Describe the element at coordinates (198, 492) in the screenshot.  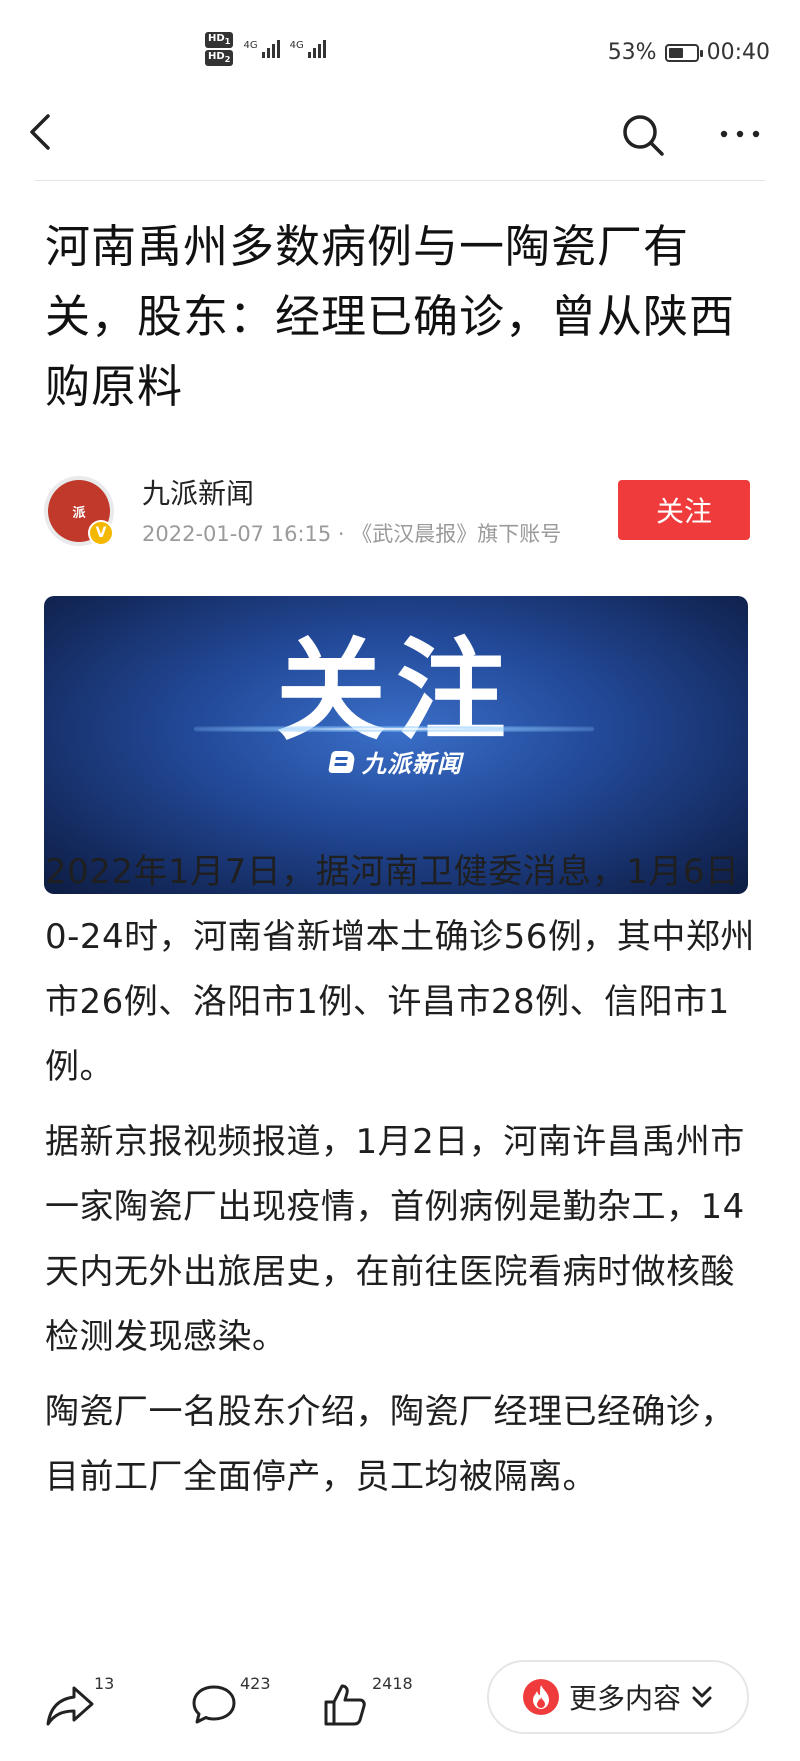
I see `author-name: 九派新闻` at that location.